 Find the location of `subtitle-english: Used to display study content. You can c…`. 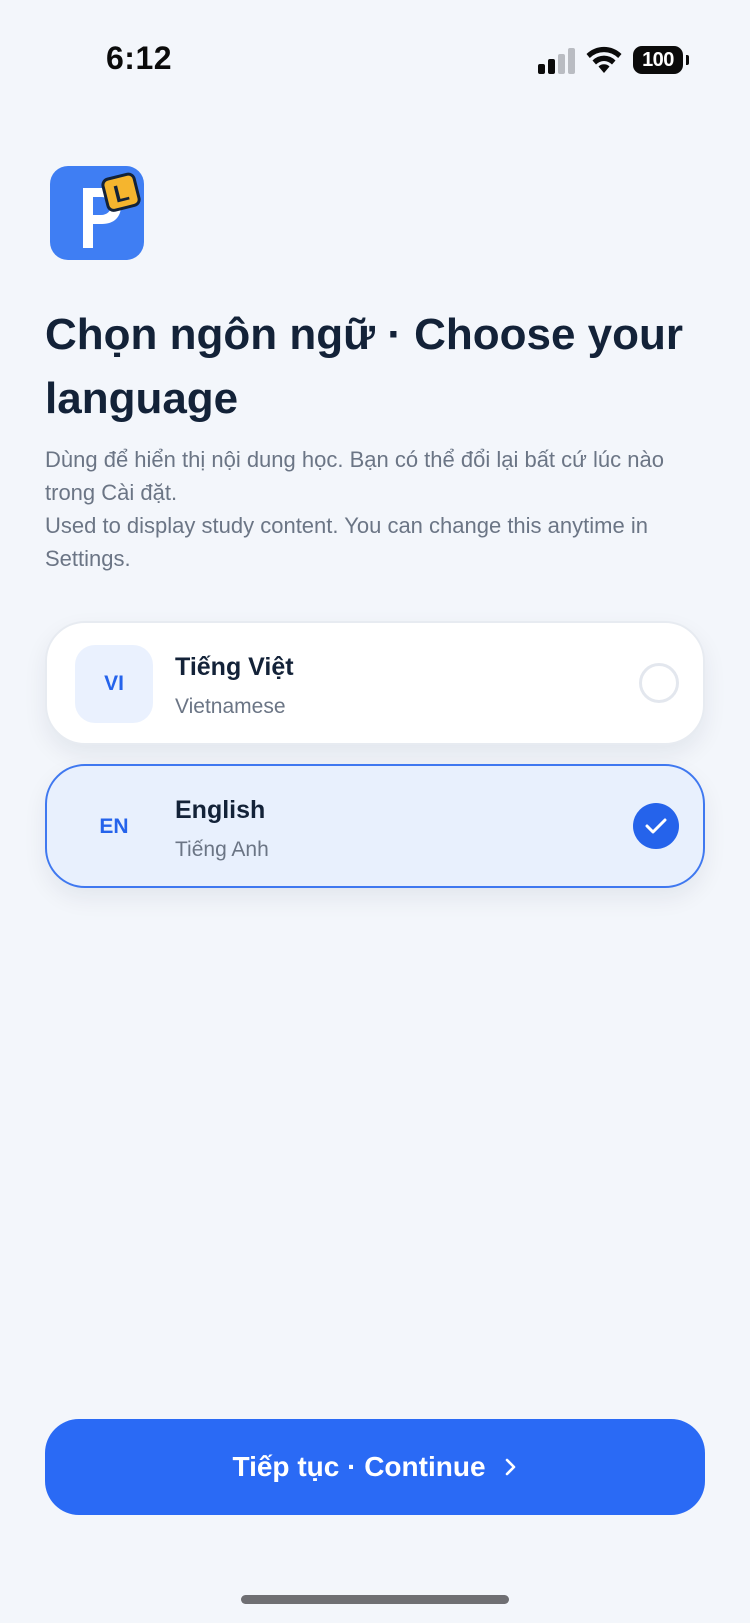

subtitle-english: Used to display study content. You can c… is located at coordinates (346, 542).